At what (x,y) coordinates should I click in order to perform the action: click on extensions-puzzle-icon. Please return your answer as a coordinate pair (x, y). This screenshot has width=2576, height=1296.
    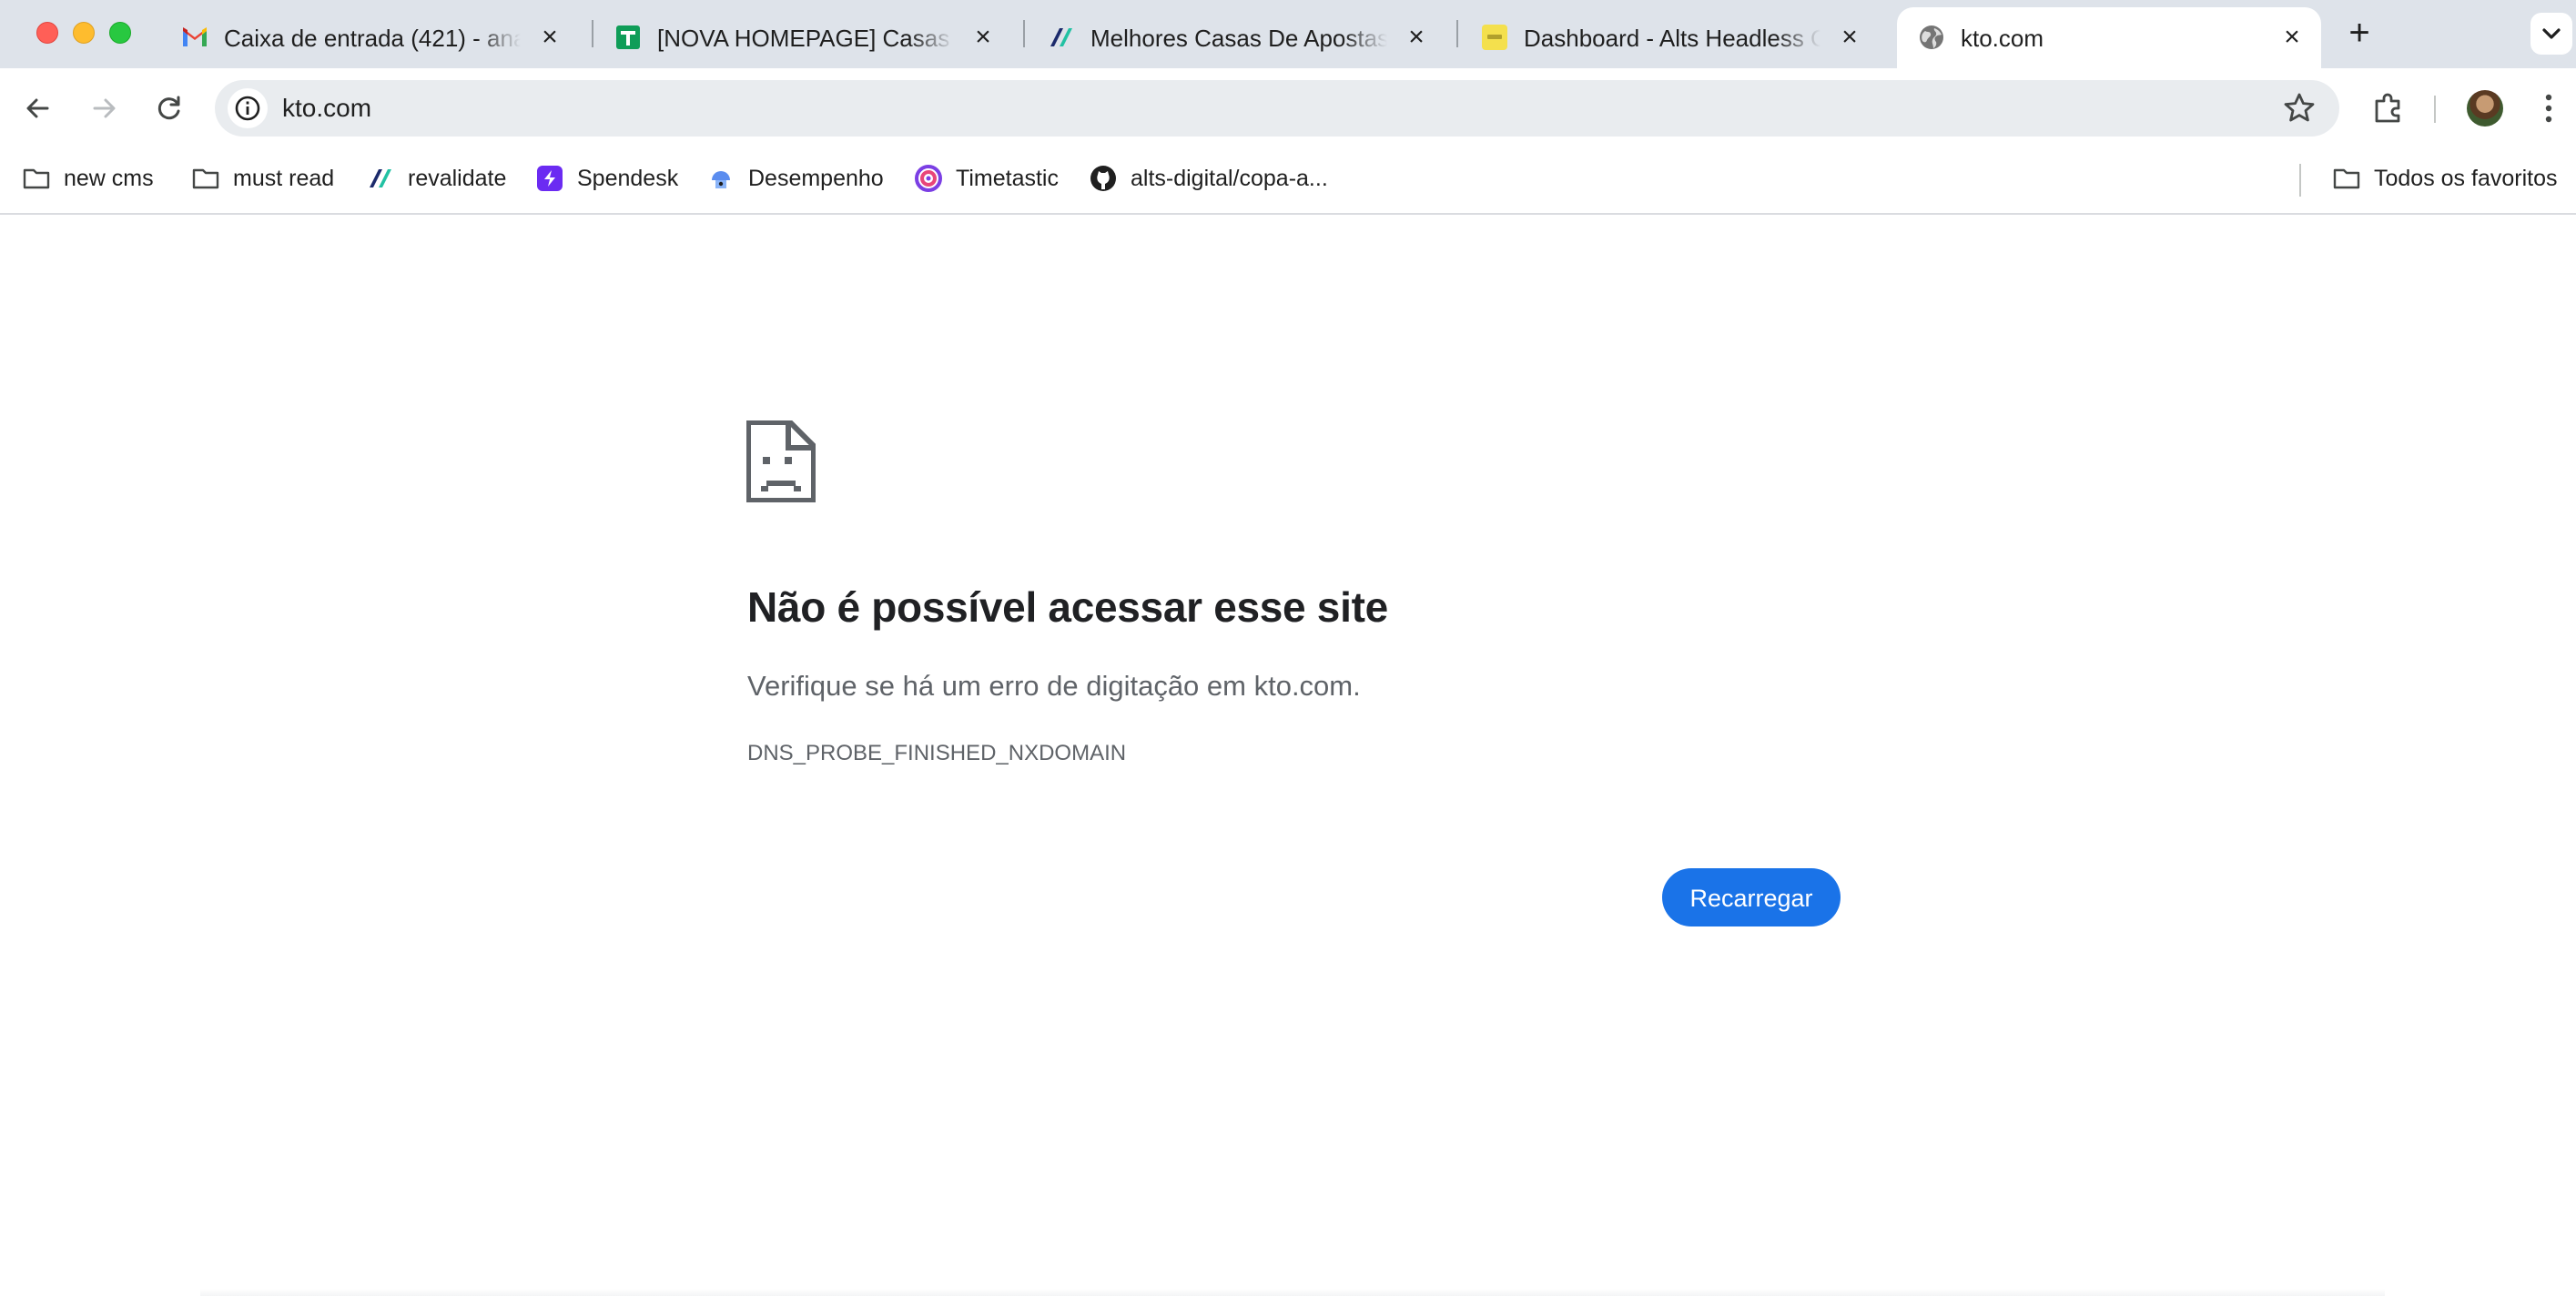
    Looking at the image, I should click on (2388, 108).